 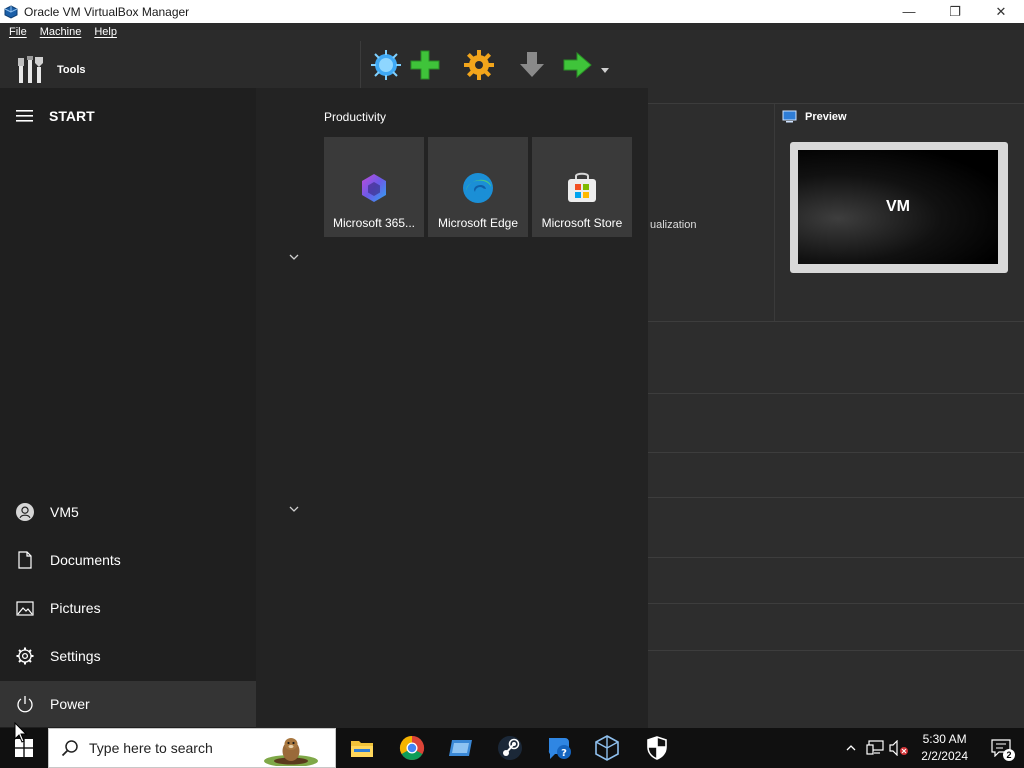 I want to click on start-right-arrow-icon, so click(x=577, y=65).